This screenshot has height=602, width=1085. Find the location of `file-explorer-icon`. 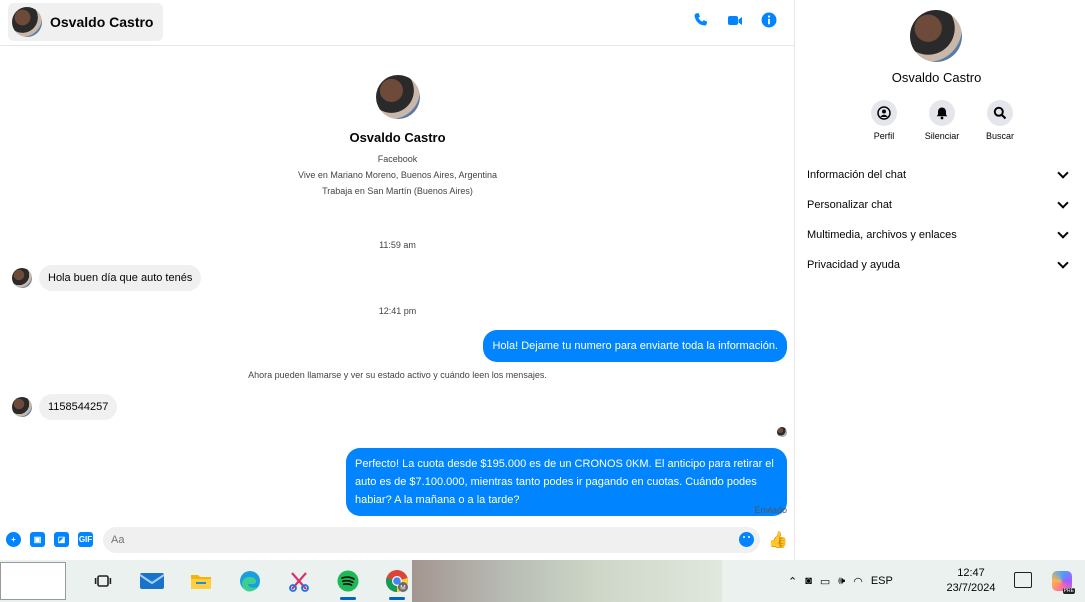

file-explorer-icon is located at coordinates (200, 581).